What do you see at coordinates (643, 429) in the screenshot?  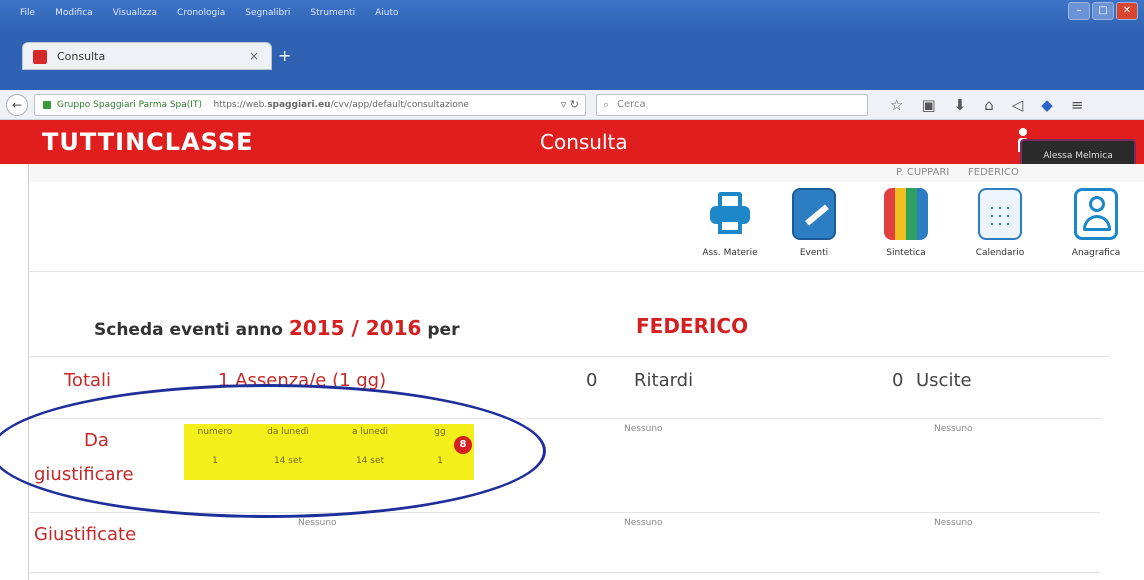 I see `da-giust-ritardi: Nessuno` at bounding box center [643, 429].